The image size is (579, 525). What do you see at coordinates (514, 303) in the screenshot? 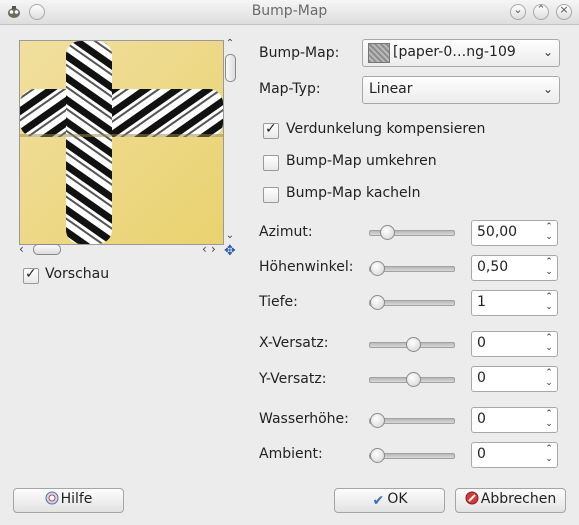
I see `depth-spinbox: 1 ⌃ ⌄` at bounding box center [514, 303].